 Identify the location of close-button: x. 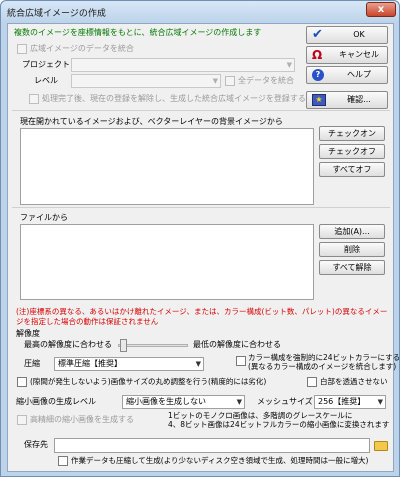
(381, 9).